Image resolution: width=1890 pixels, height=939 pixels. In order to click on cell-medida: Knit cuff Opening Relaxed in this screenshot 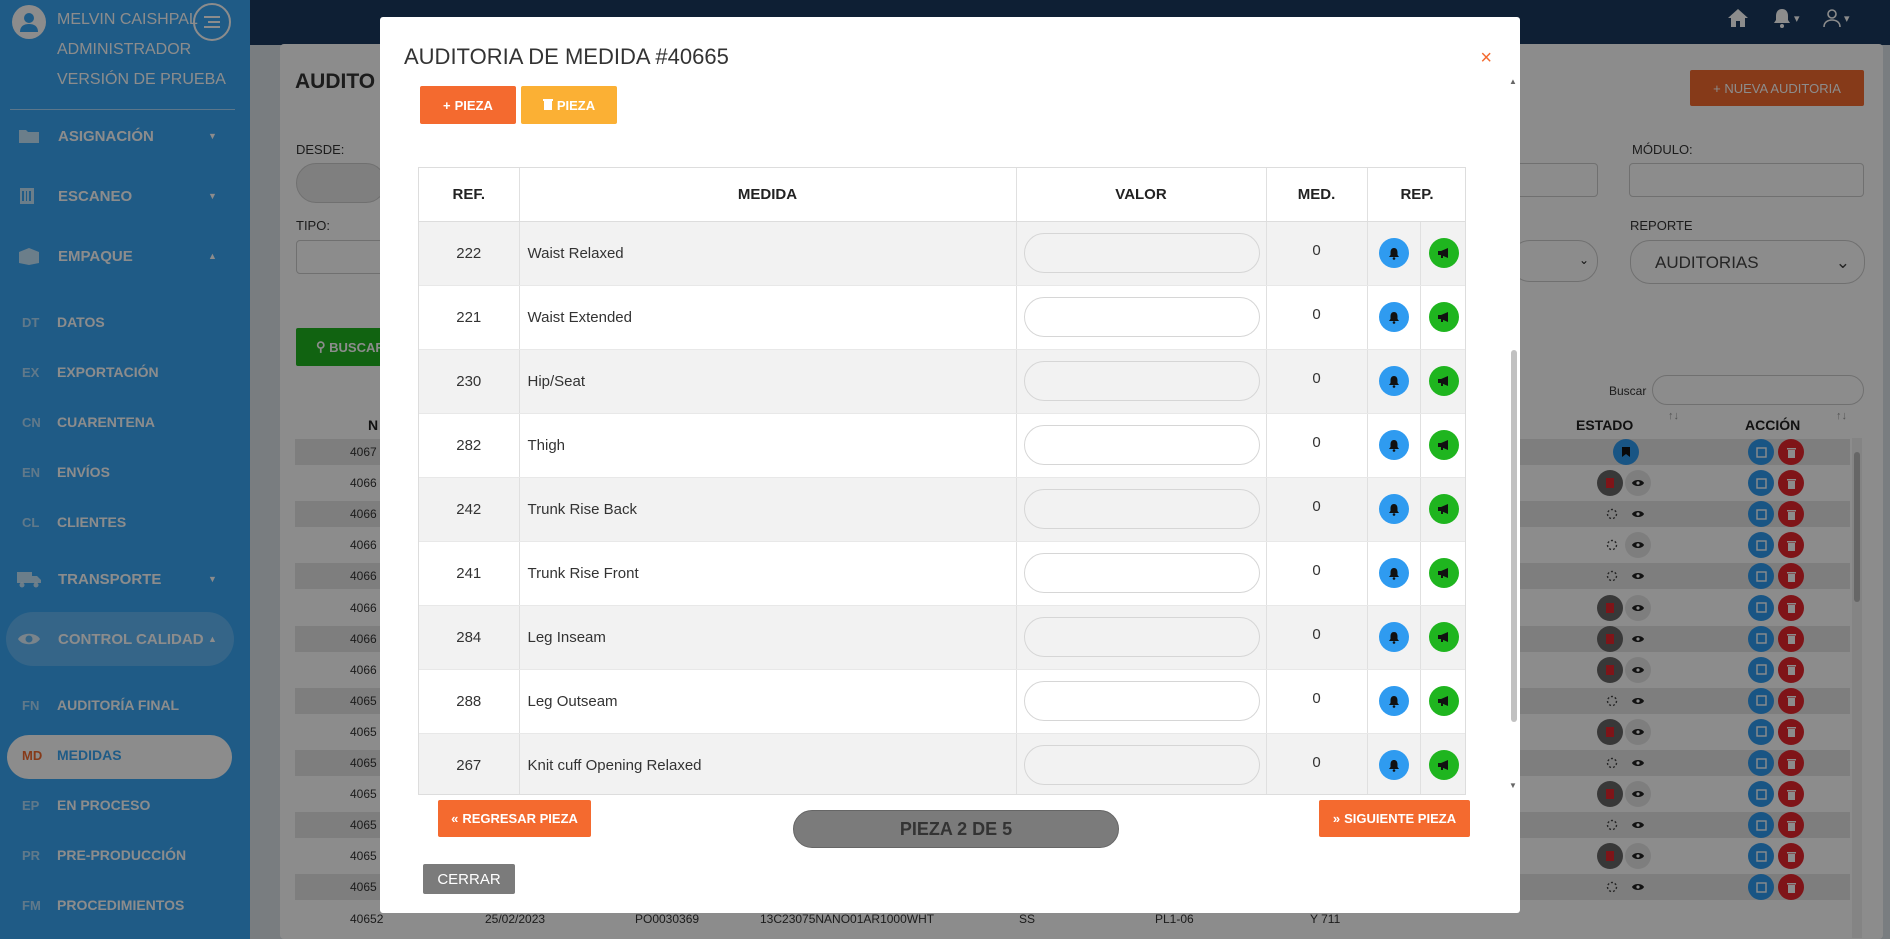, I will do `click(768, 763)`.